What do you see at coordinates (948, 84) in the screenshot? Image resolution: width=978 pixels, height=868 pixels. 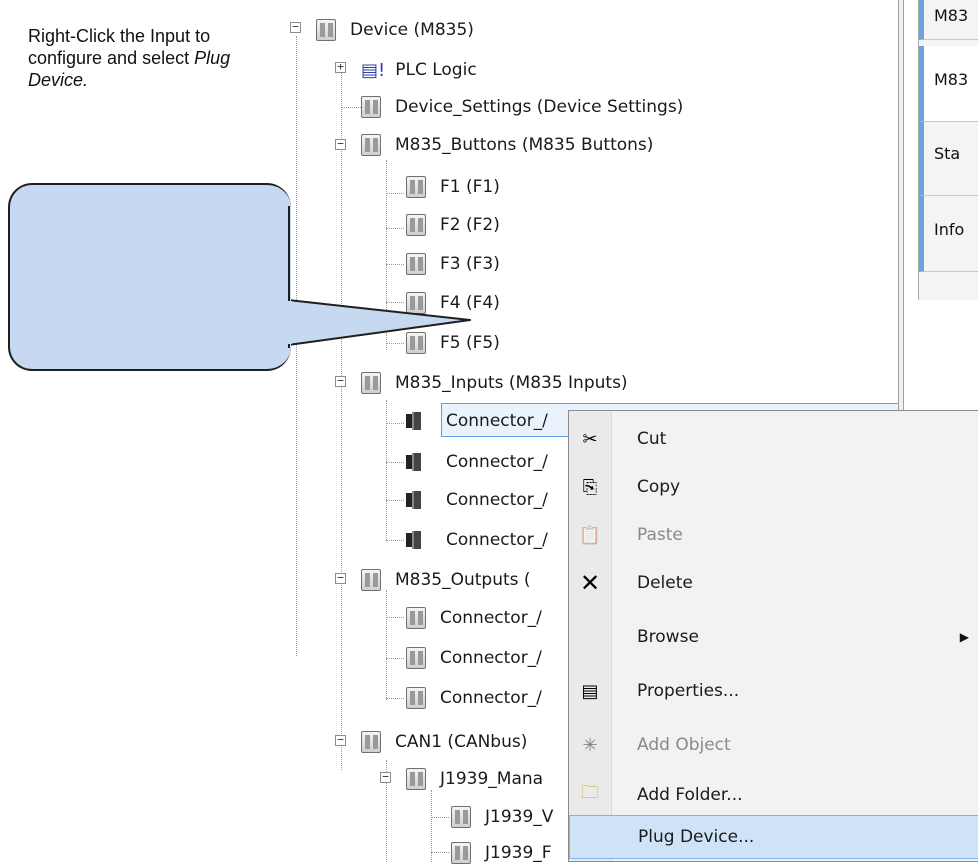 I see `tab-m835-2: M83` at bounding box center [948, 84].